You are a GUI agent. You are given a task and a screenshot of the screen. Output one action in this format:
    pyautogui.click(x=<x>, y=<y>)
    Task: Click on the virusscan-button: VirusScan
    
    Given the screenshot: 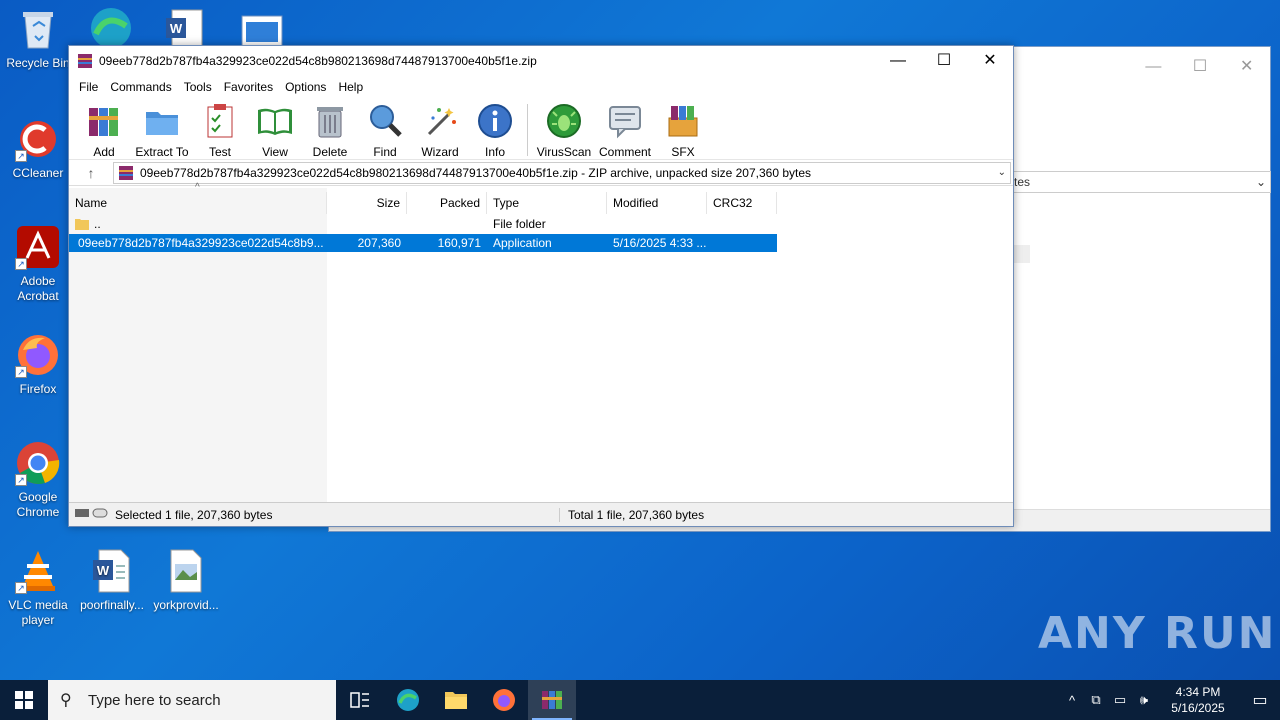 What is the action you would take?
    pyautogui.click(x=564, y=130)
    